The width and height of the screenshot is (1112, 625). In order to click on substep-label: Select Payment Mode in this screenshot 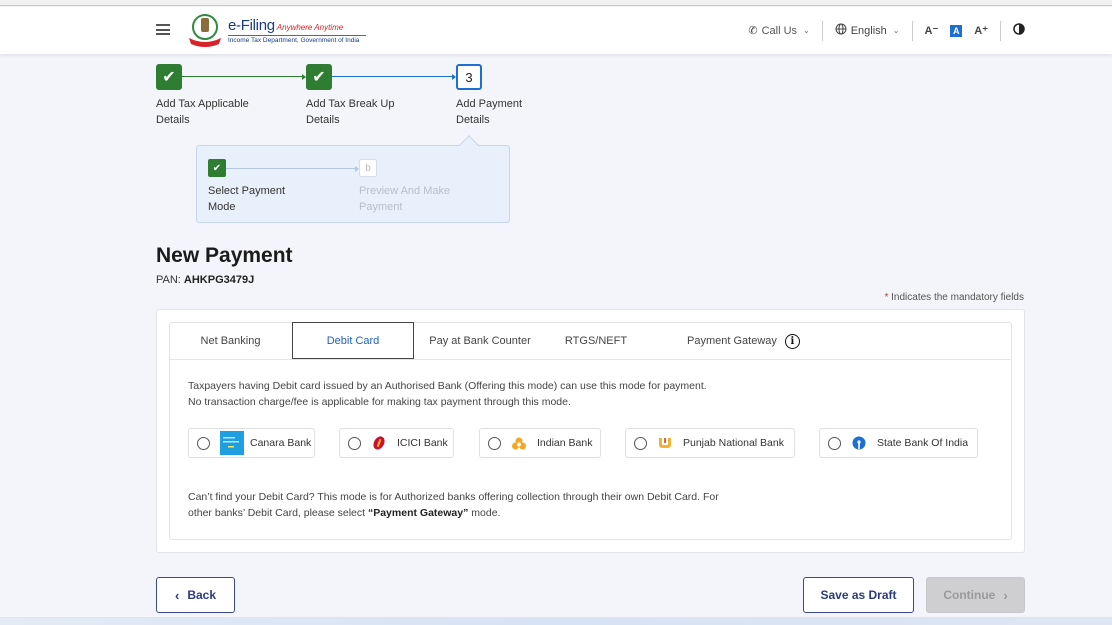, I will do `click(247, 199)`.